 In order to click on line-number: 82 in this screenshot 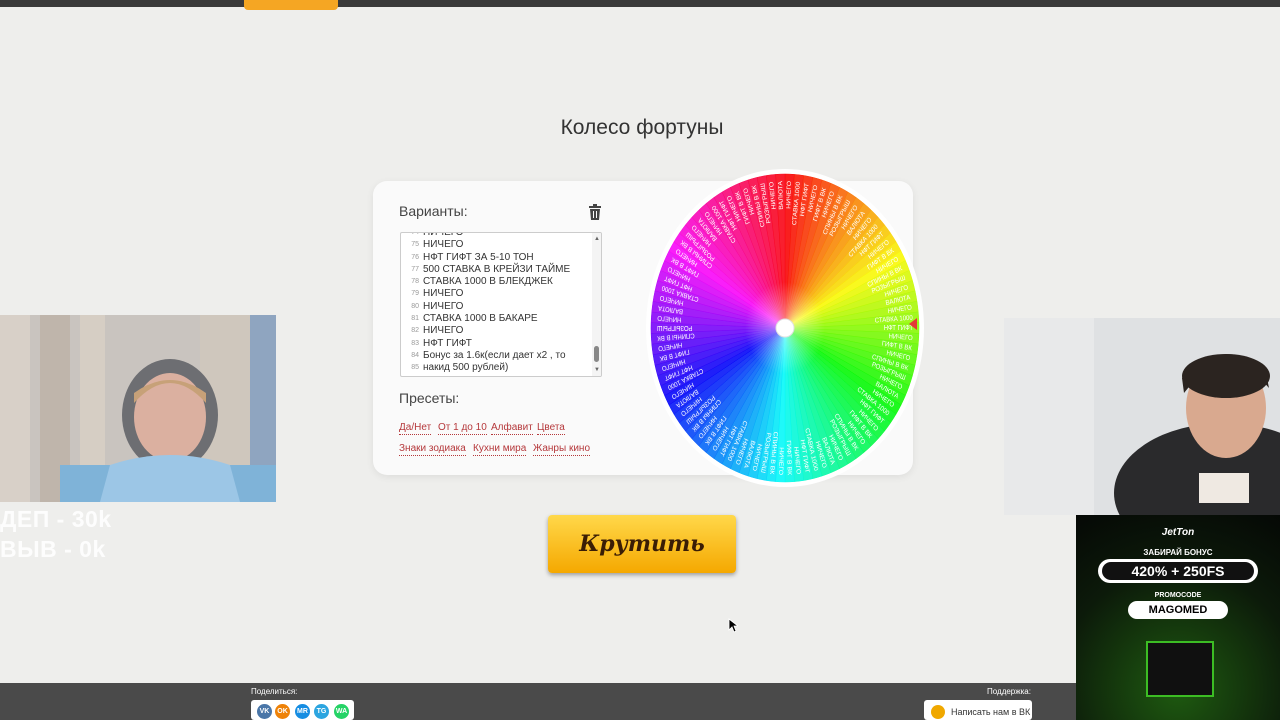, I will do `click(415, 331)`.